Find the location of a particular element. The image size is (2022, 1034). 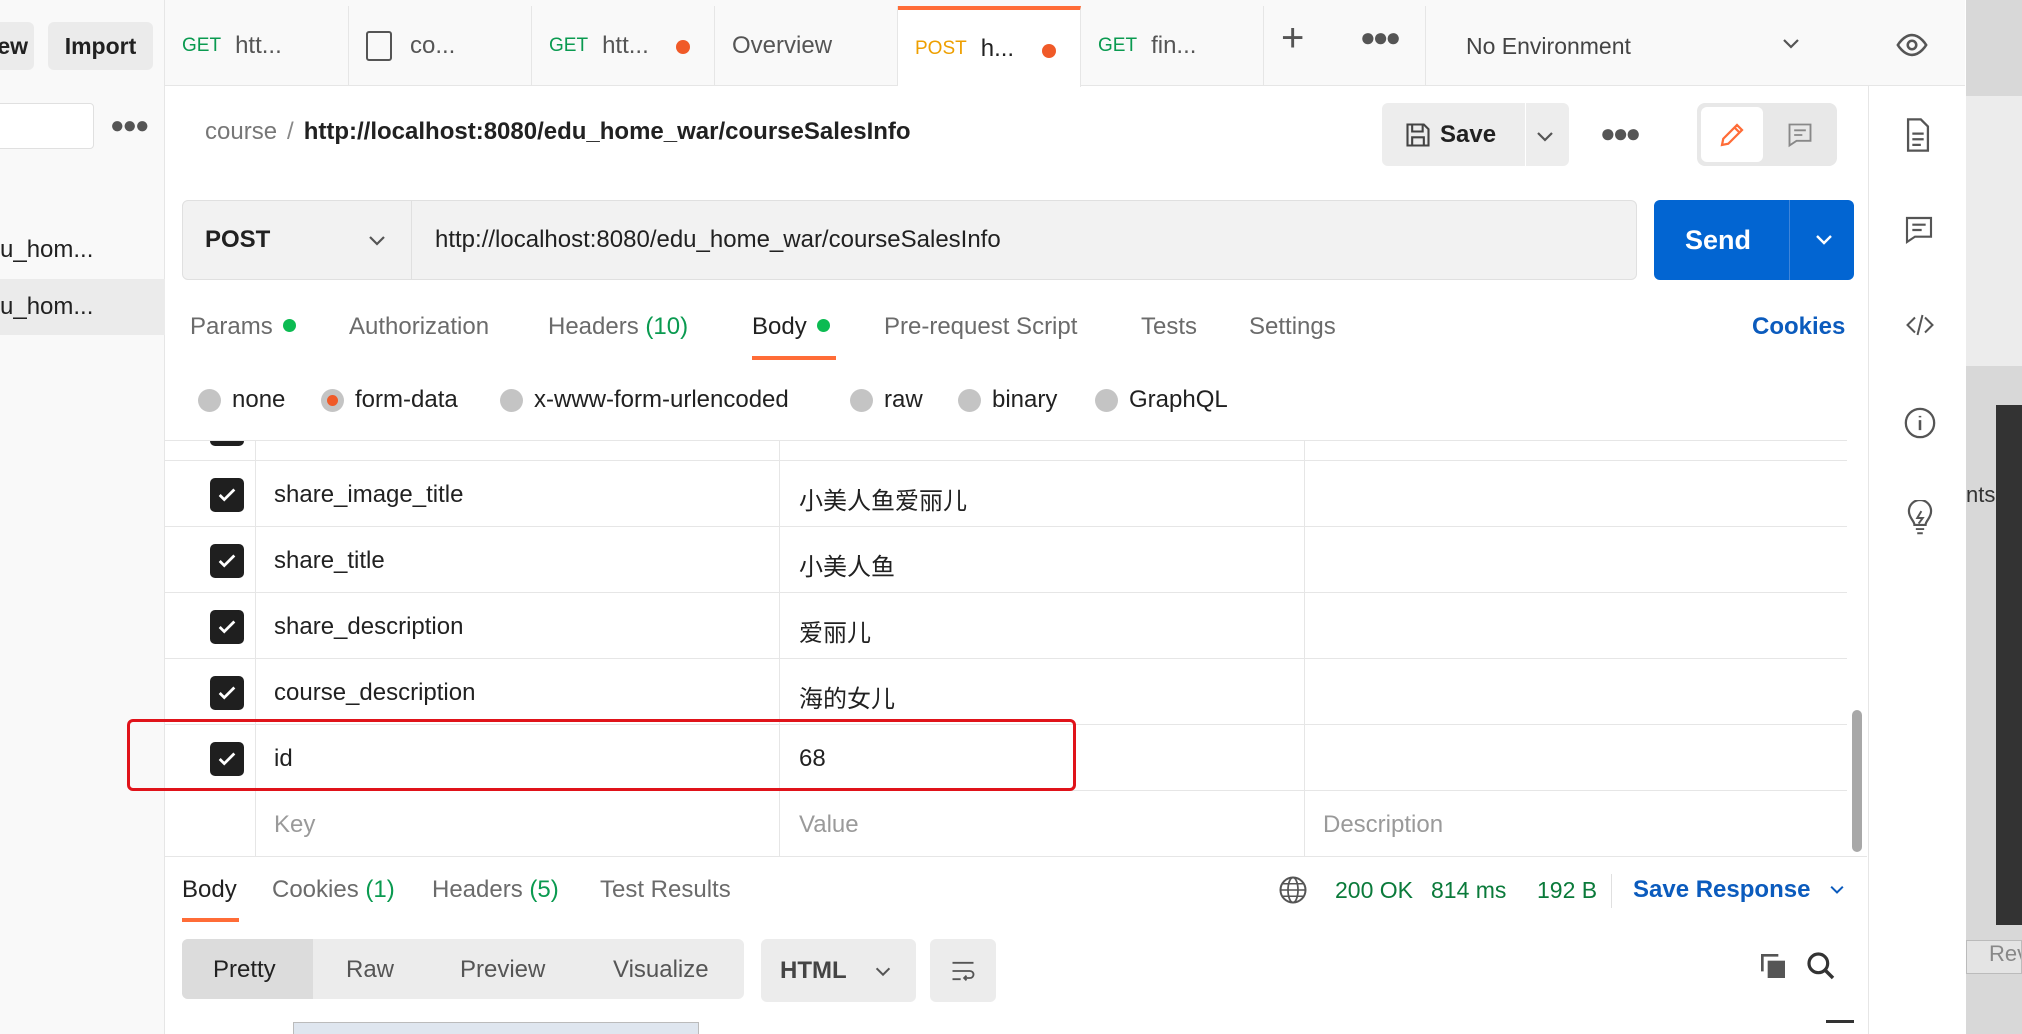

search-icon is located at coordinates (1821, 966).